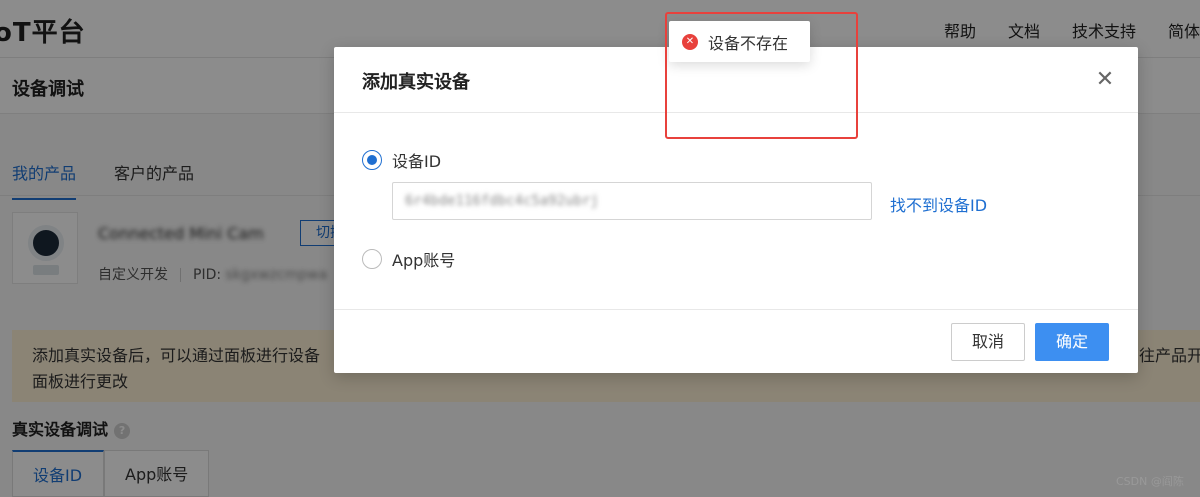 The height and width of the screenshot is (497, 1200). I want to click on option-device-id: 设备ID, so click(401, 160).